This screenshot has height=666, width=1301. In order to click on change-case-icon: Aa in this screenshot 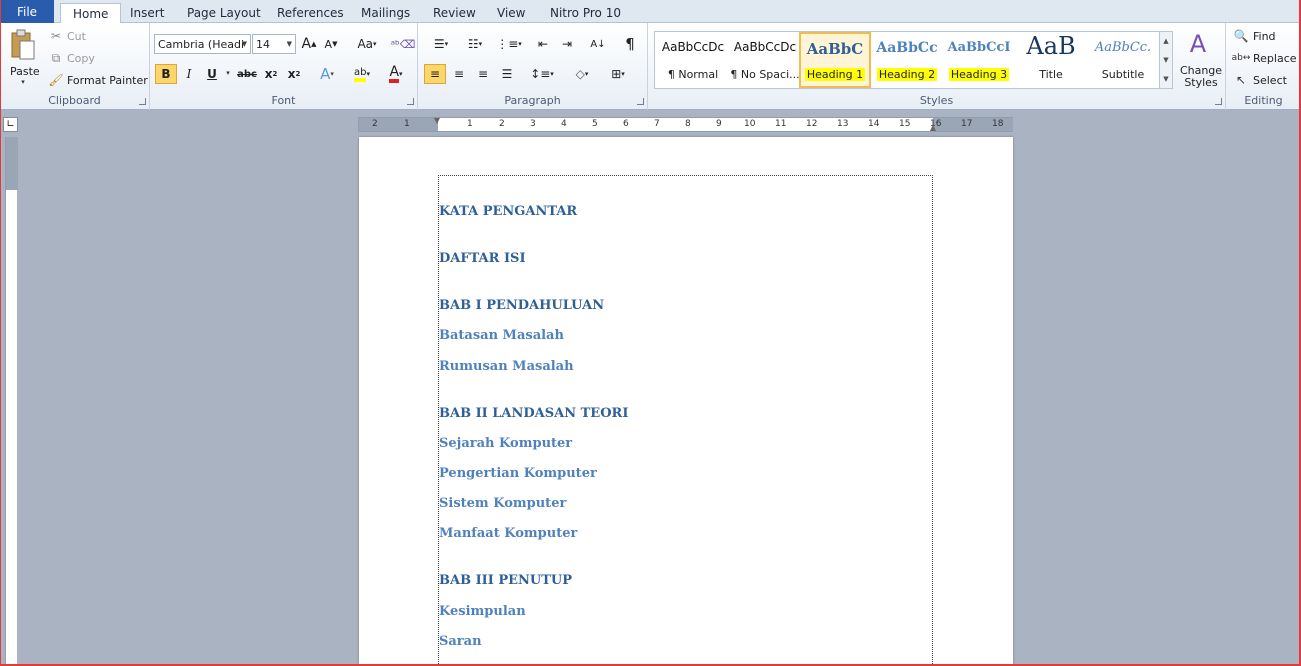, I will do `click(365, 44)`.